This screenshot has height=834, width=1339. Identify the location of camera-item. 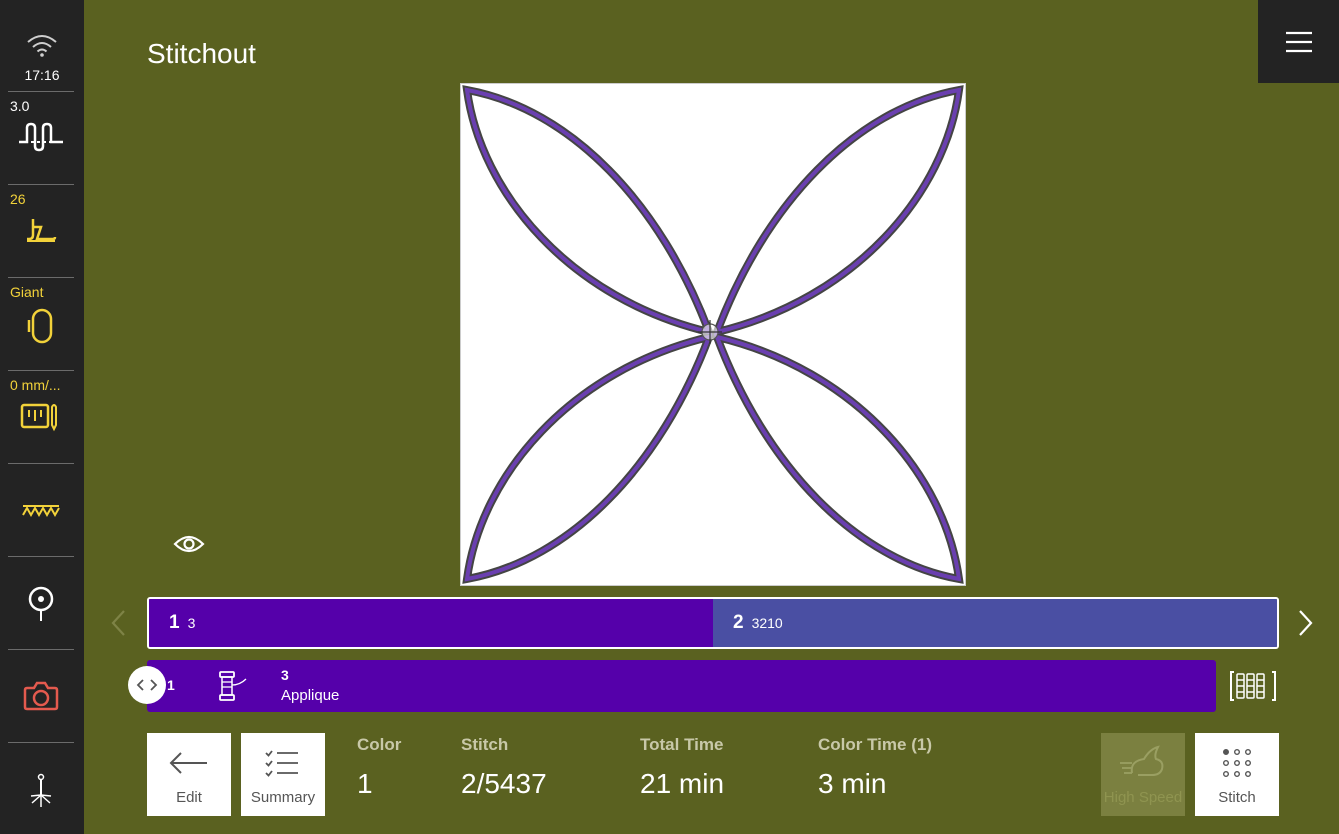
(41, 696).